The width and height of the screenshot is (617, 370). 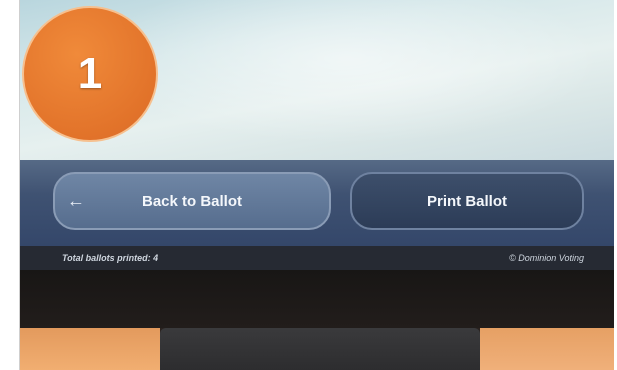 I want to click on copyright-text: © Dominion Voting, so click(x=546, y=258).